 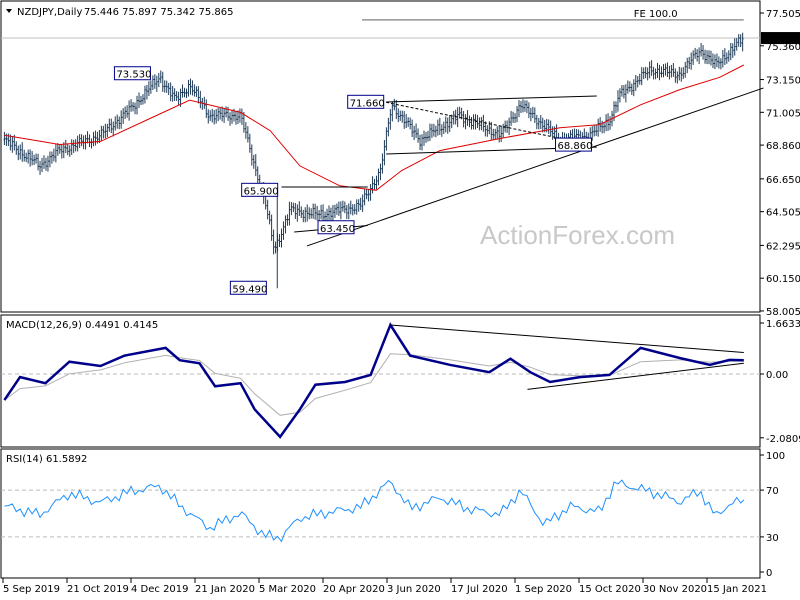 What do you see at coordinates (783, 324) in the screenshot?
I see `macd-tick-label: 1.6633` at bounding box center [783, 324].